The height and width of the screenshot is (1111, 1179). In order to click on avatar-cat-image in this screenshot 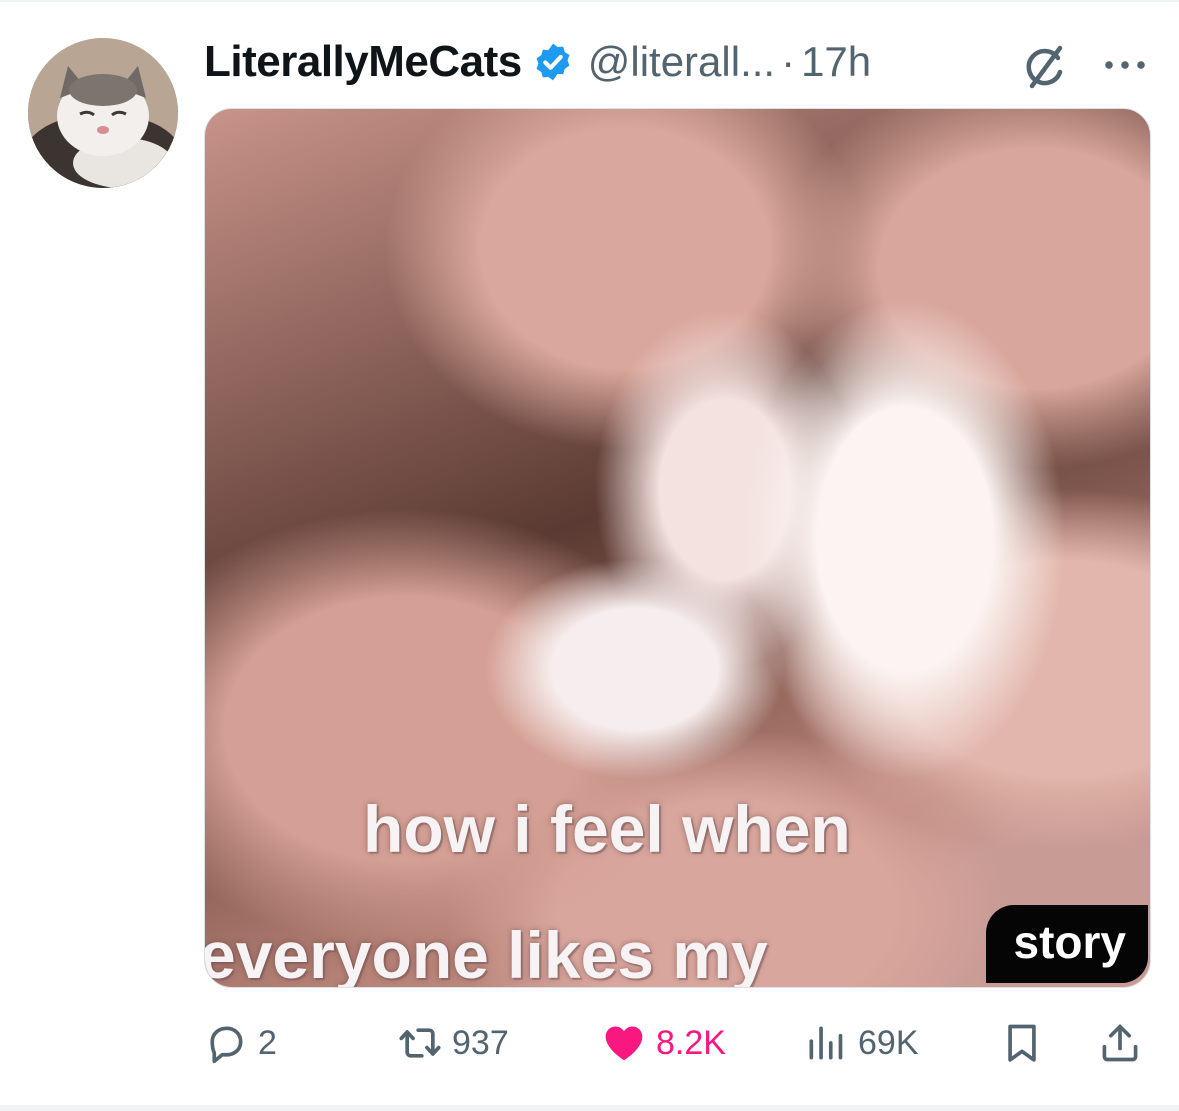, I will do `click(103, 113)`.